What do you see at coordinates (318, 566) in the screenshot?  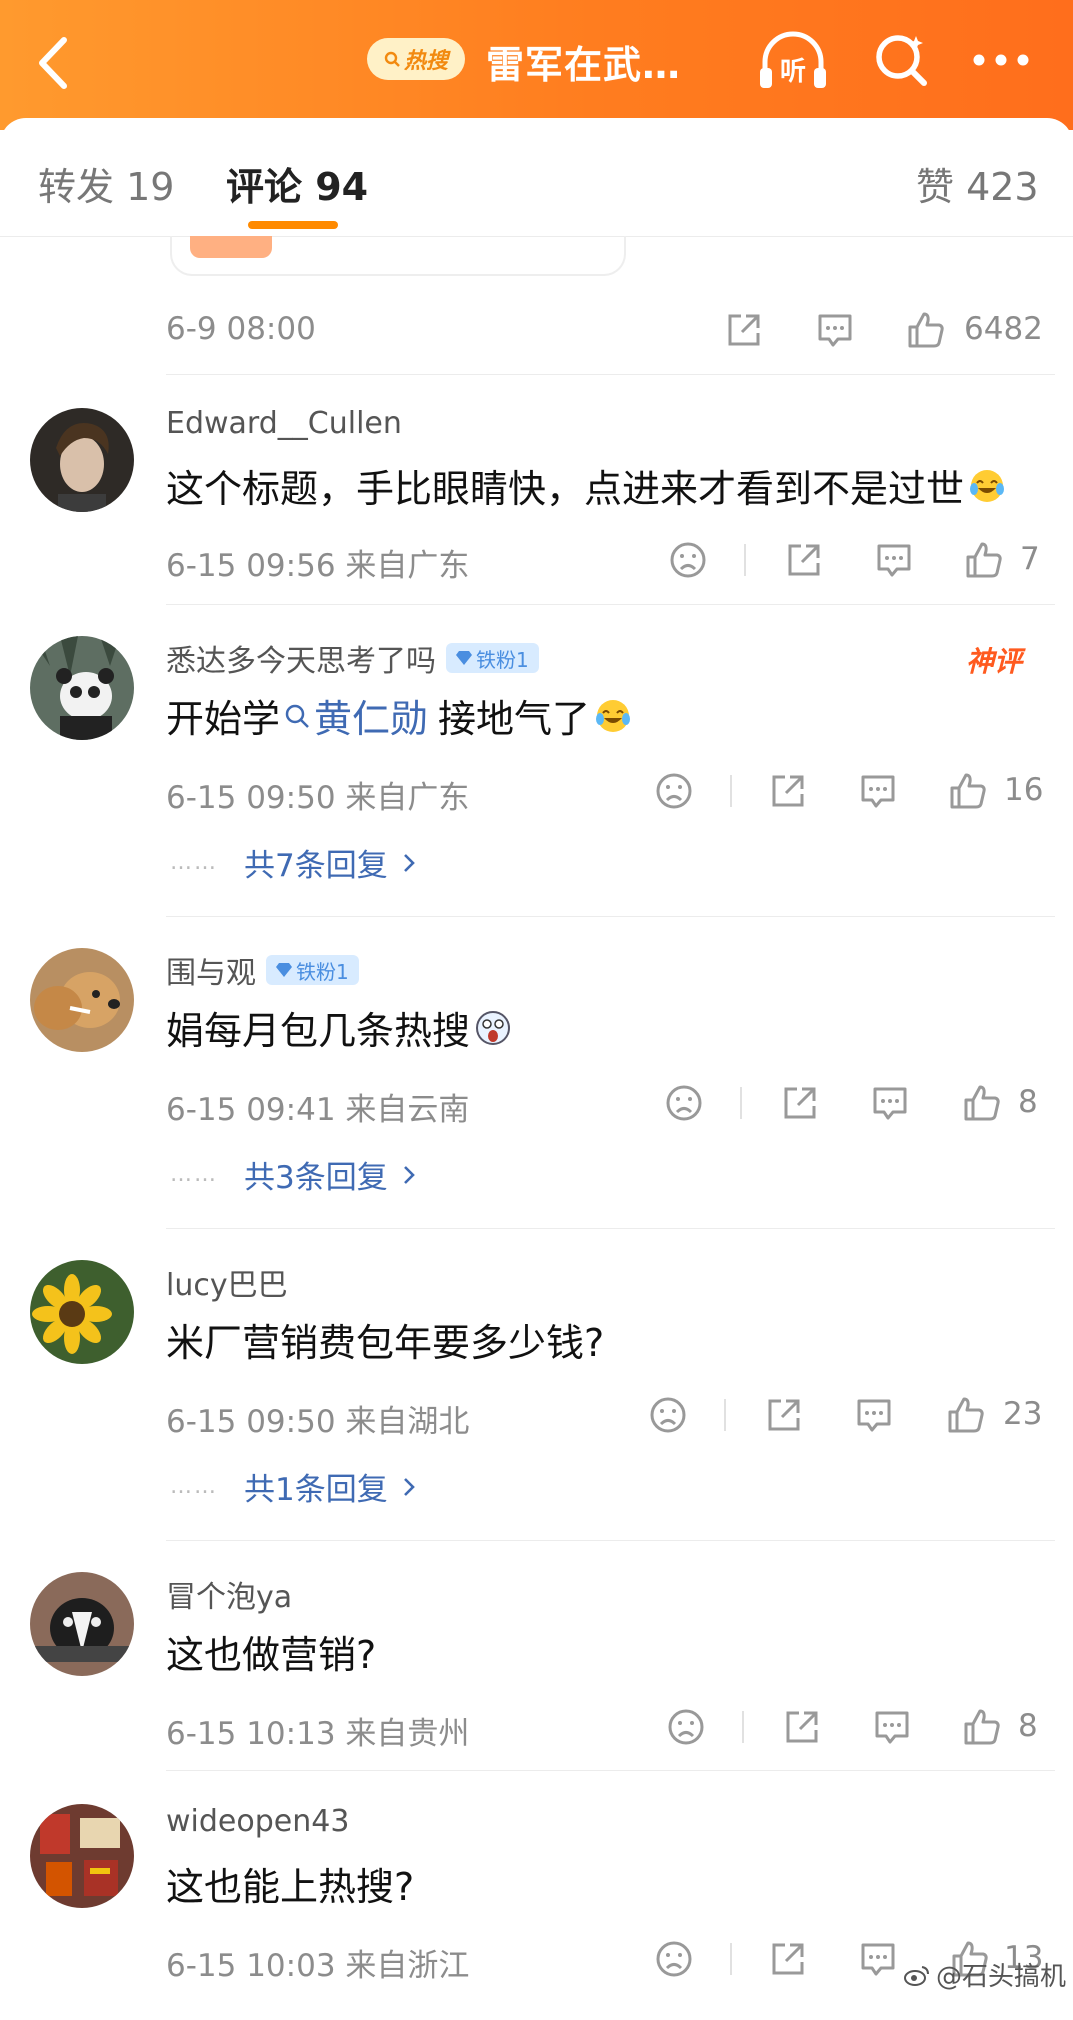 I see `comment-meta: 6-15 09:56 来自广东` at bounding box center [318, 566].